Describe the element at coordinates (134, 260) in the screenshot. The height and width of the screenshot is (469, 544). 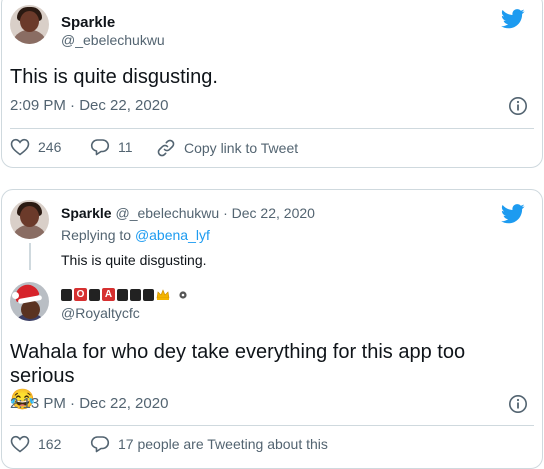
I see `parent-tweet-text: This is quite disgusting.` at that location.